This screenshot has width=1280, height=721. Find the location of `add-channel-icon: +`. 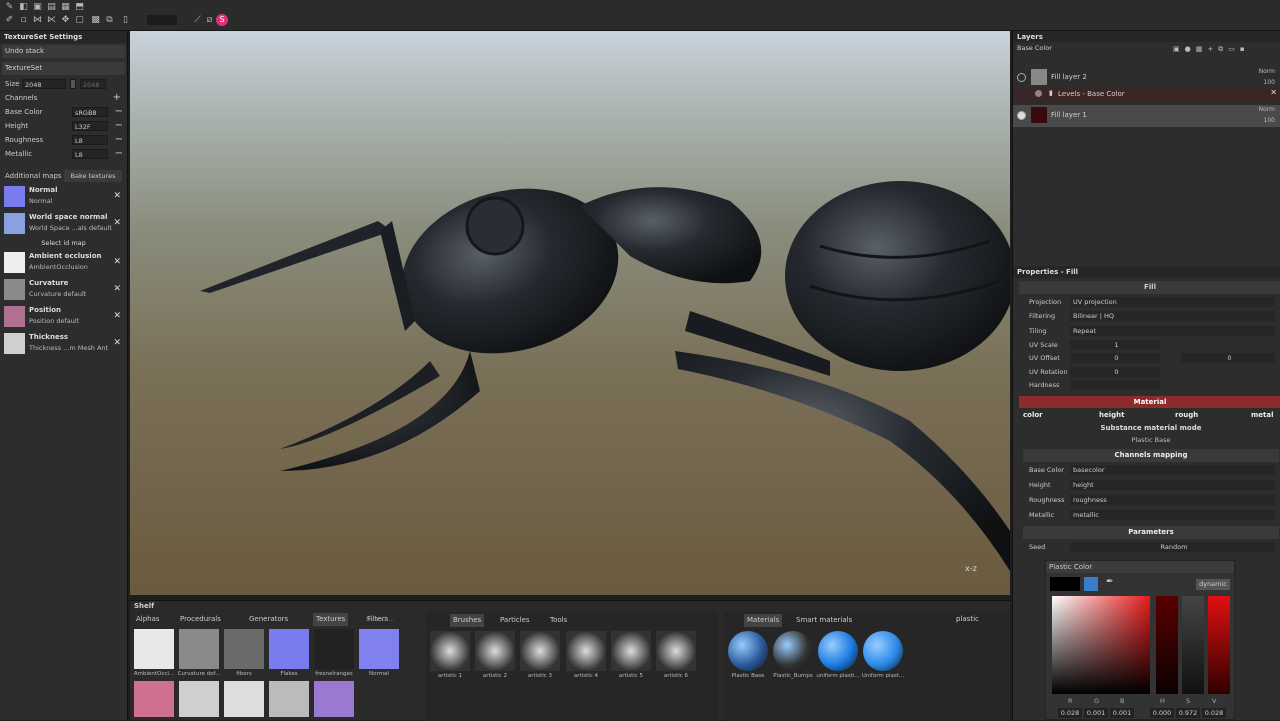

add-channel-icon: + is located at coordinates (117, 98).